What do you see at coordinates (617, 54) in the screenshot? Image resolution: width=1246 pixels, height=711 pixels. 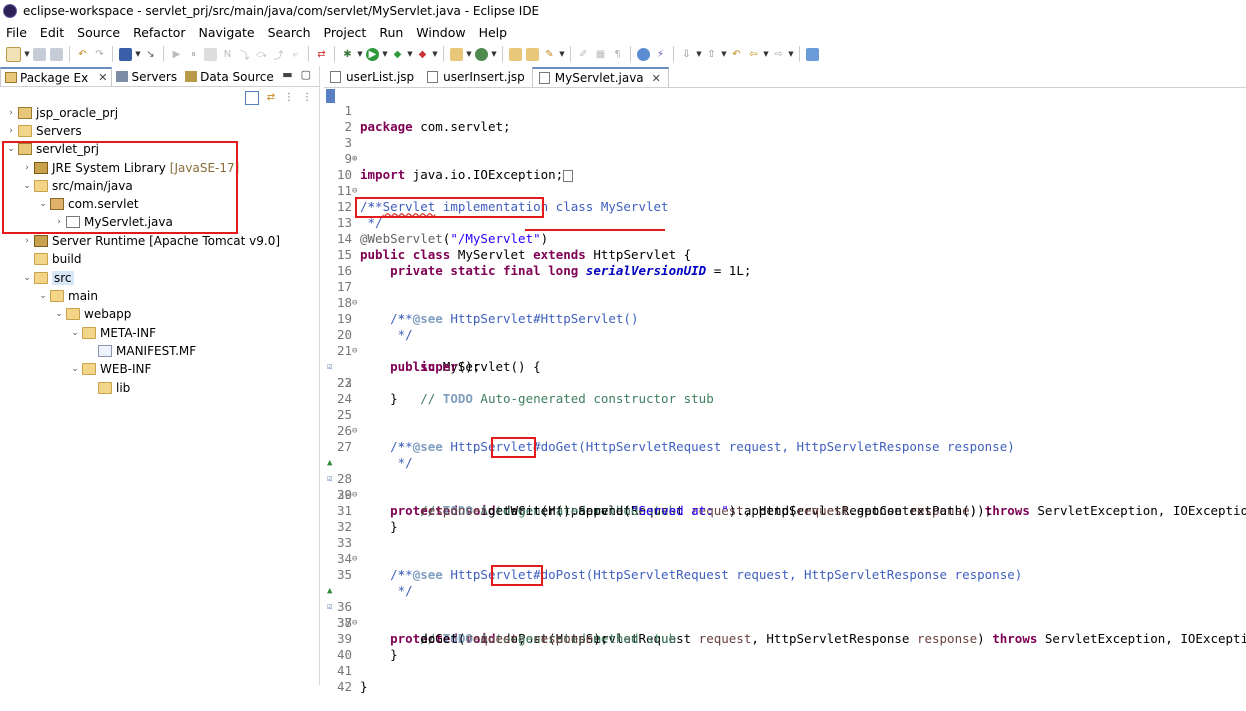 I see `show-whitespace-icon: ¶` at bounding box center [617, 54].